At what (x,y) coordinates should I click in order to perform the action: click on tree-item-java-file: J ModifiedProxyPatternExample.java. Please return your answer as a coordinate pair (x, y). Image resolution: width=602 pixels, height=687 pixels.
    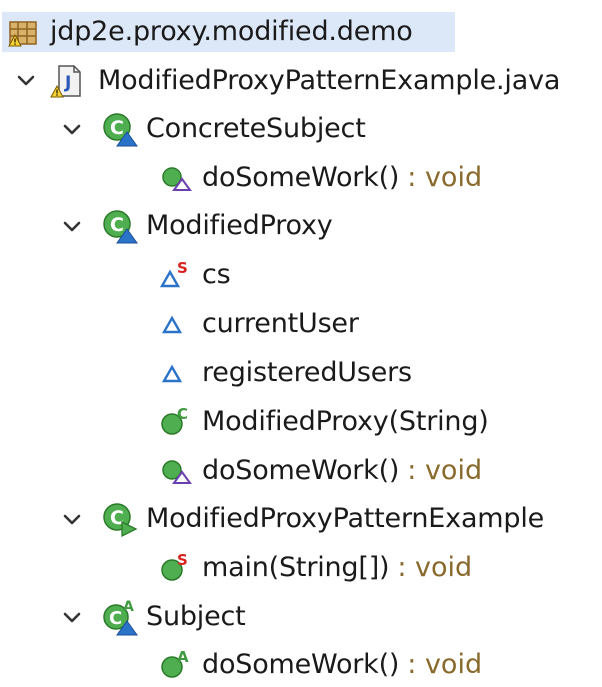
    Looking at the image, I should click on (305, 81).